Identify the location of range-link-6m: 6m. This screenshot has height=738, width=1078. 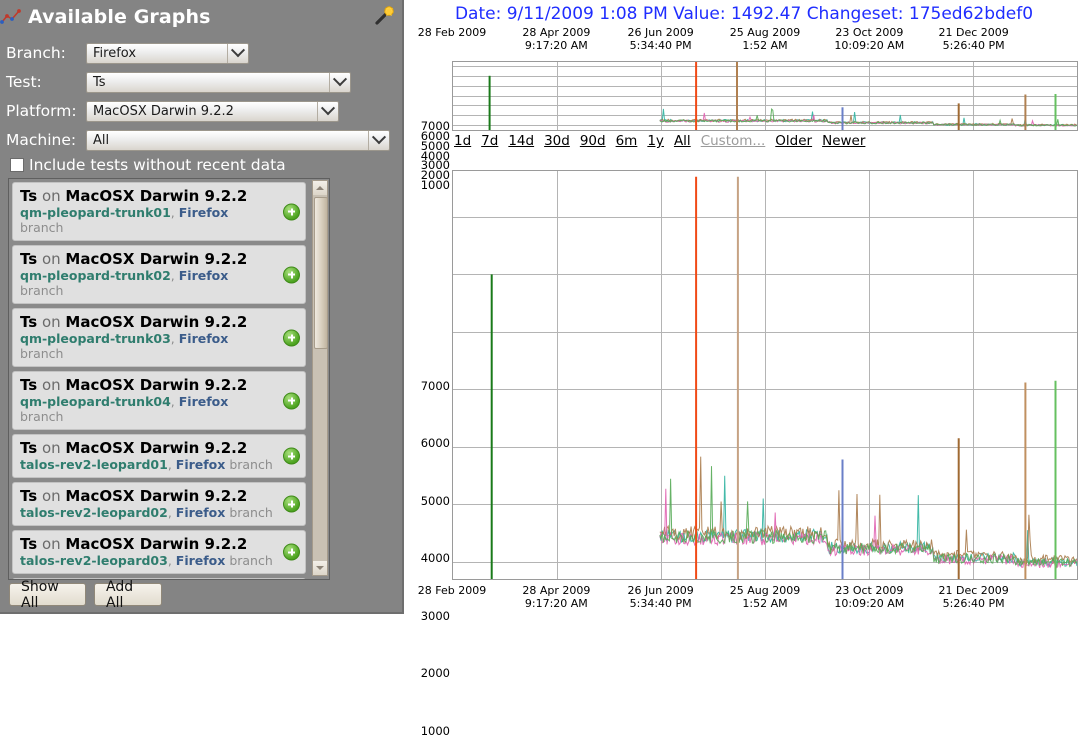
(627, 141).